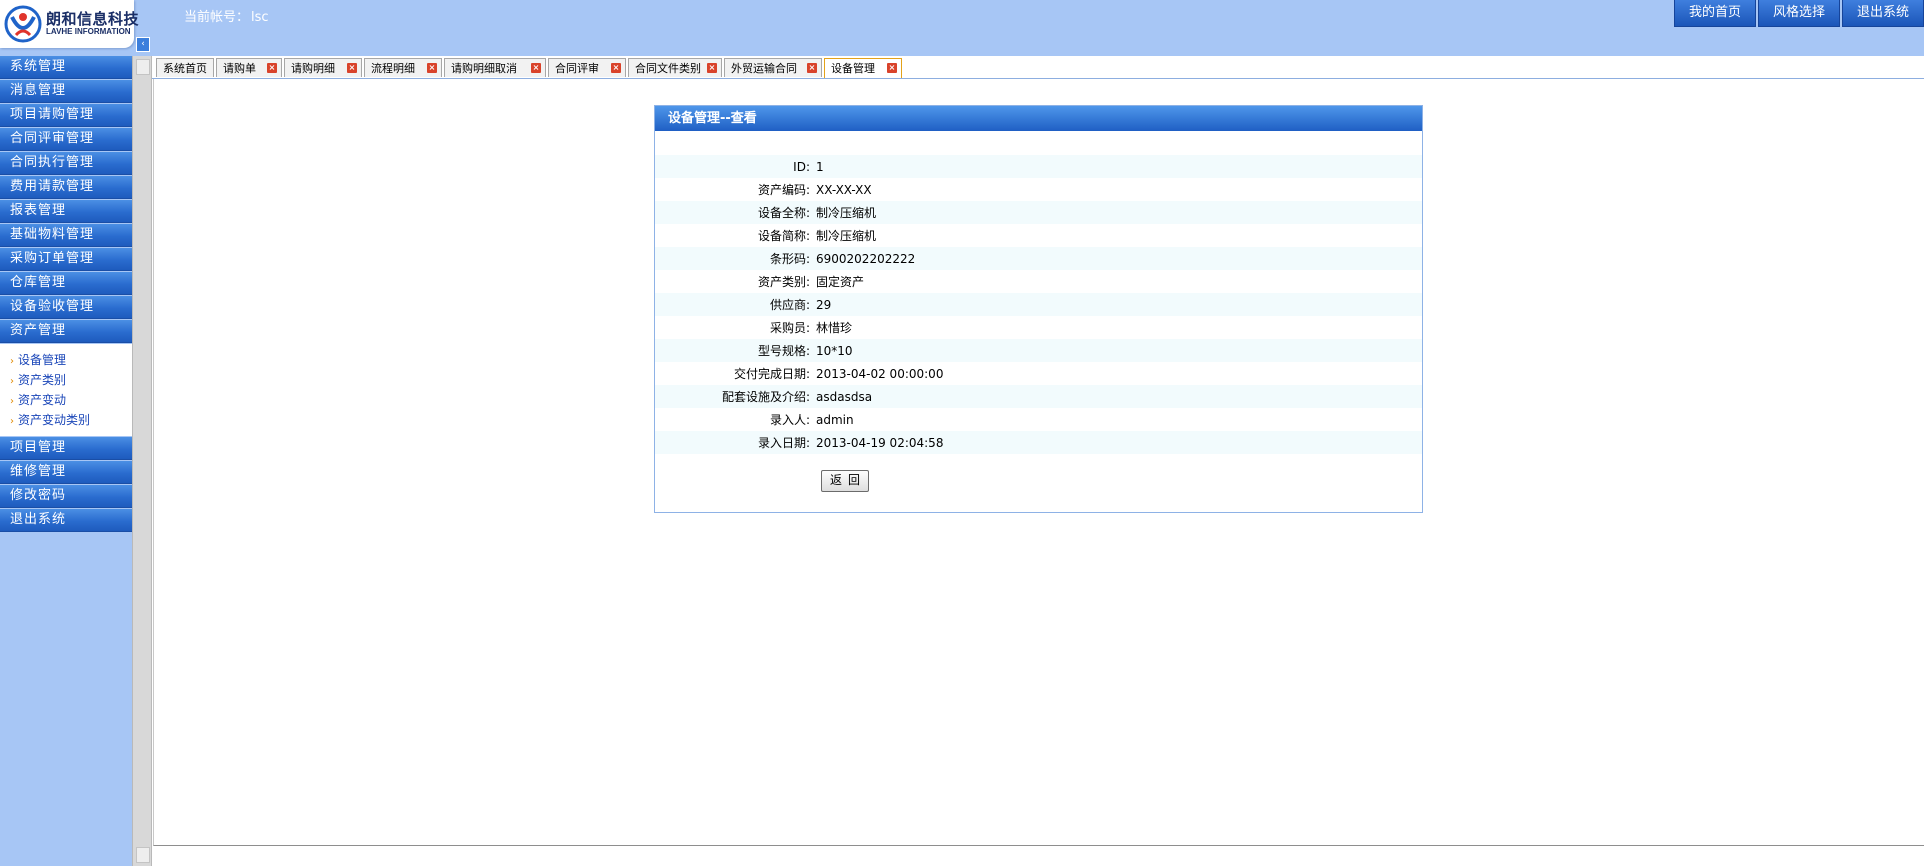 The image size is (1924, 866). I want to click on sidebar-splitter, so click(142, 461).